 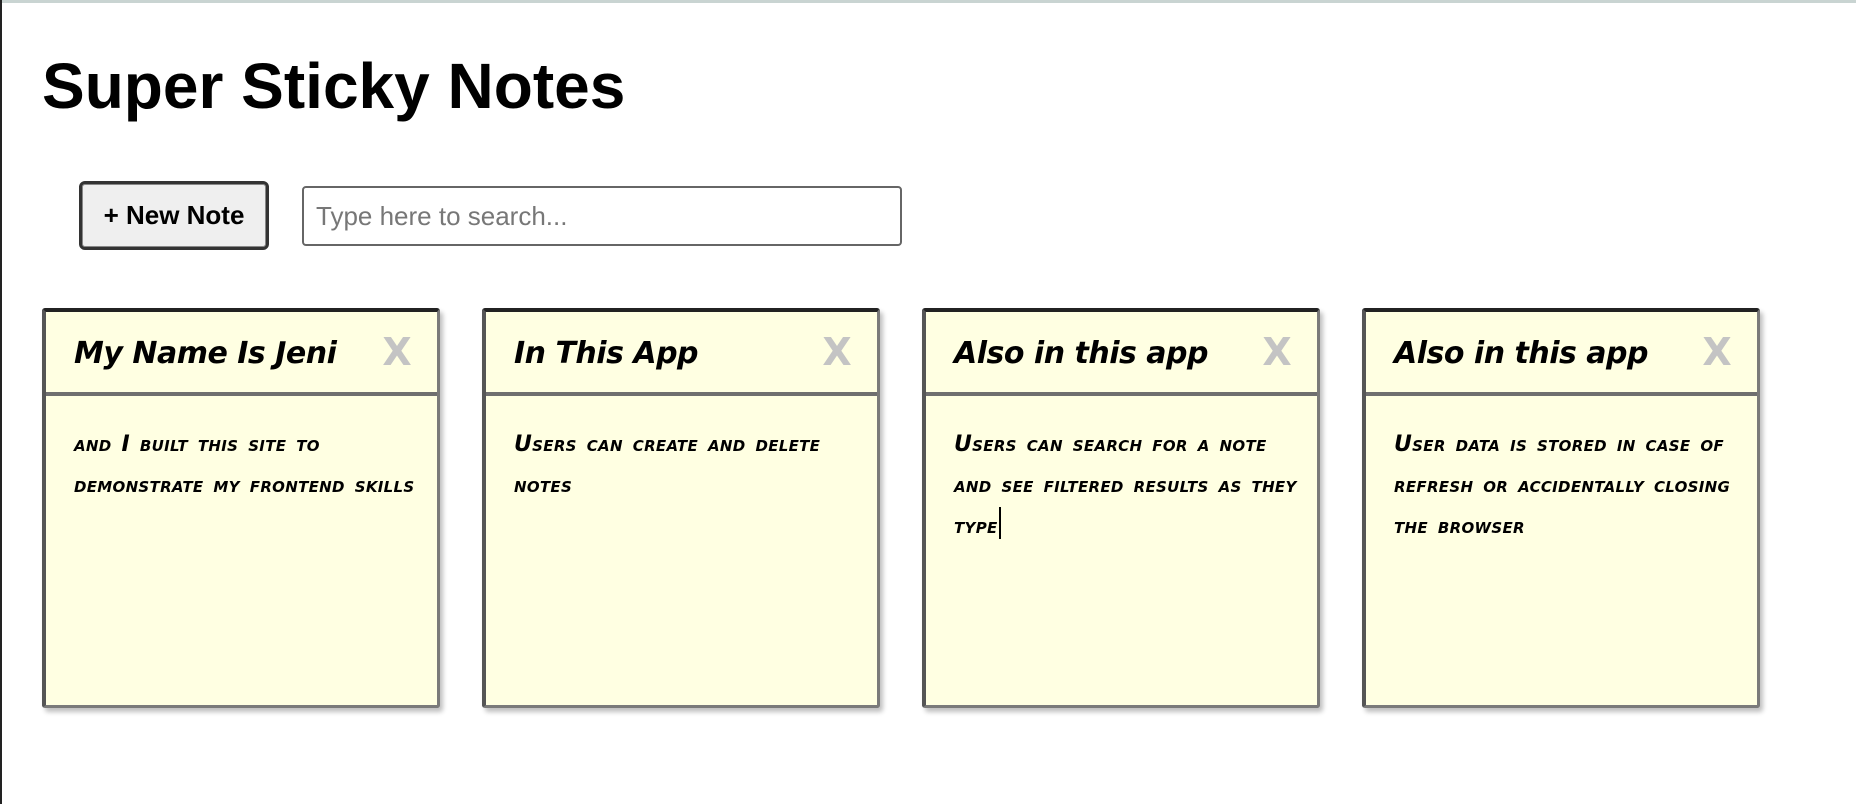 I want to click on note-description: Users can create and delete notes, so click(x=686, y=465).